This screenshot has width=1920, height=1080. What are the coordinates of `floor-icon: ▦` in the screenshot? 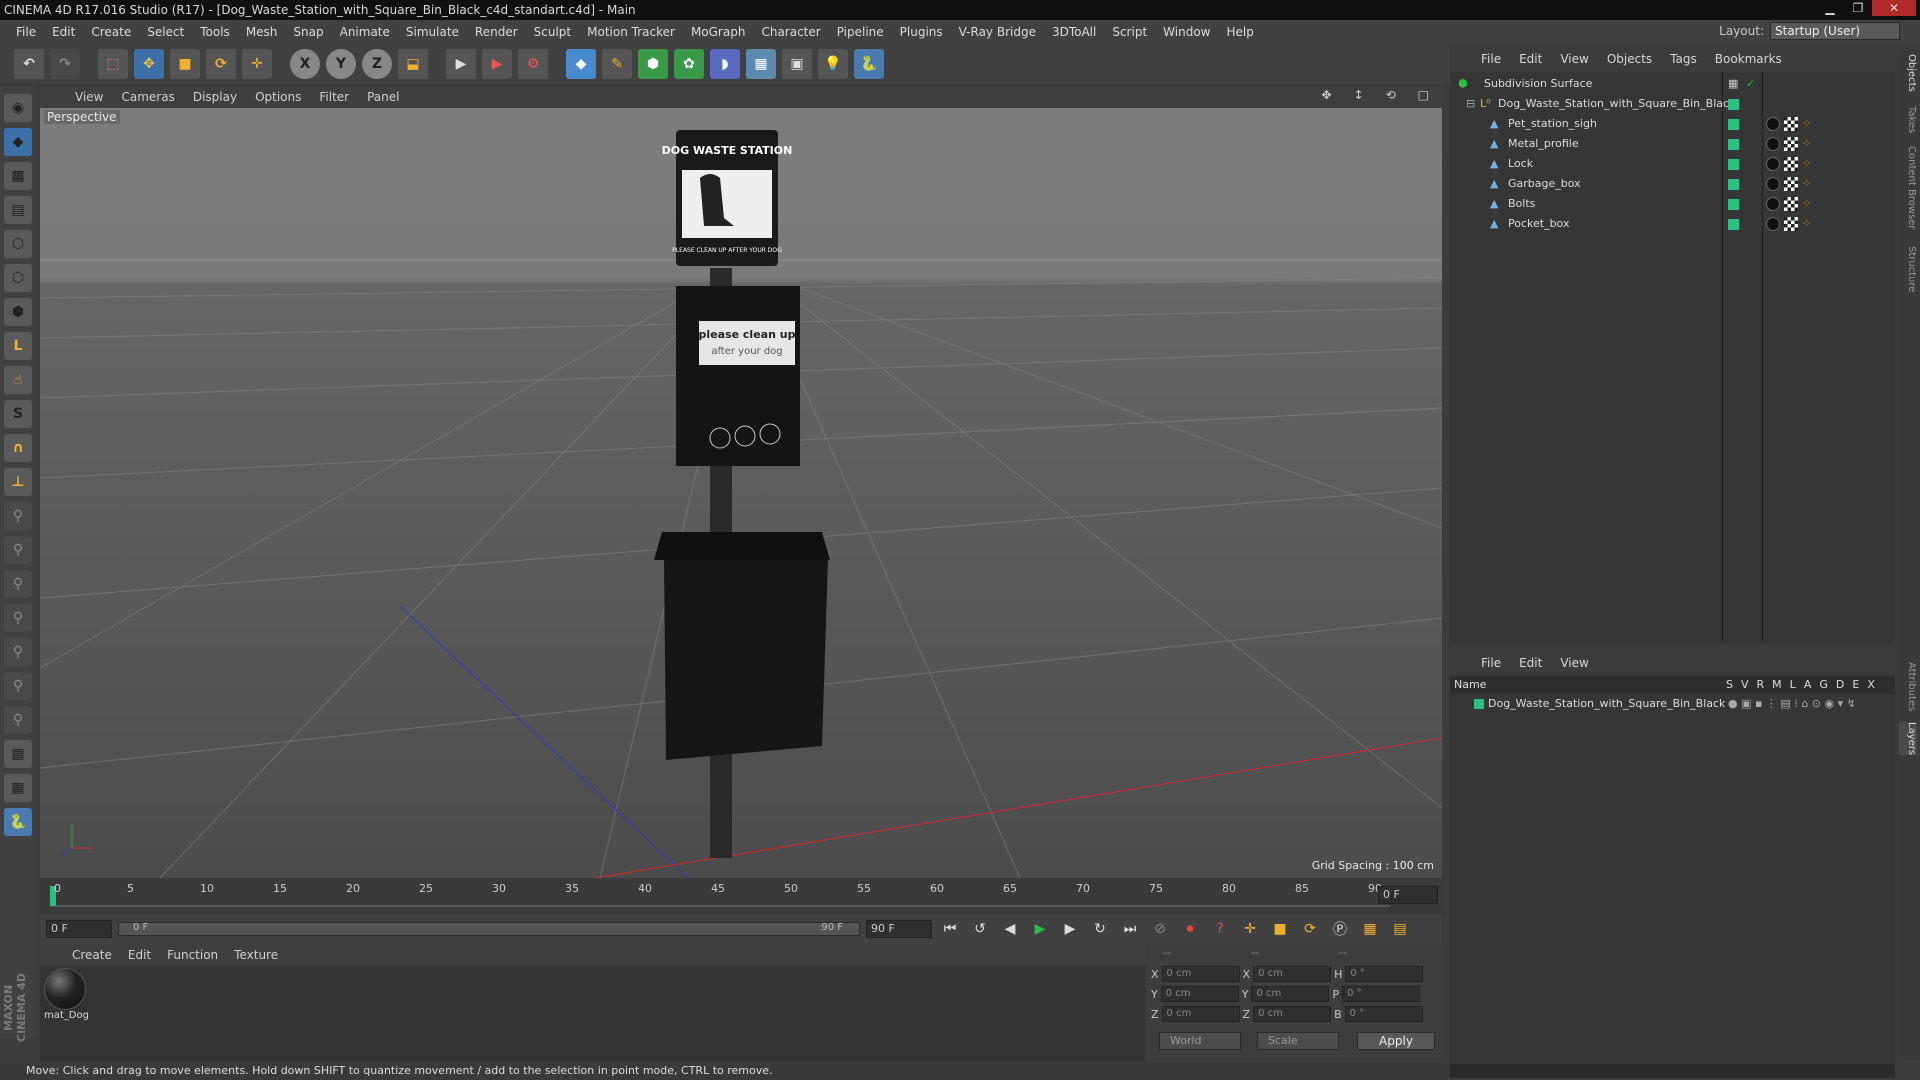 It's located at (761, 64).